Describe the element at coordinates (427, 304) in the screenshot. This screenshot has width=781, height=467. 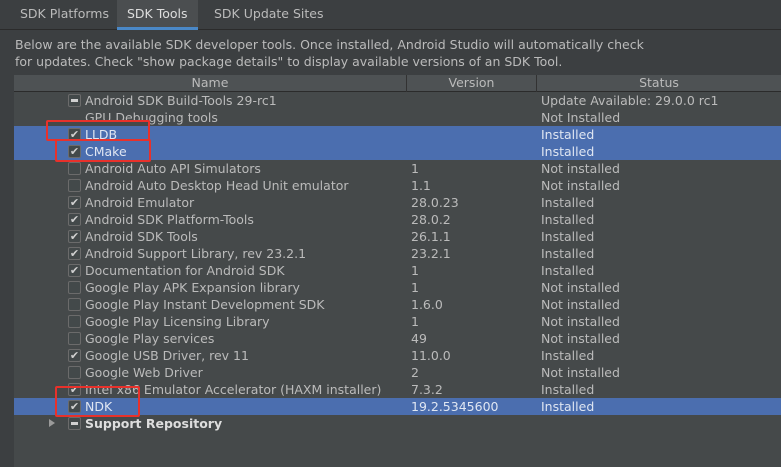
I see `row-version: 1.6.0` at that location.